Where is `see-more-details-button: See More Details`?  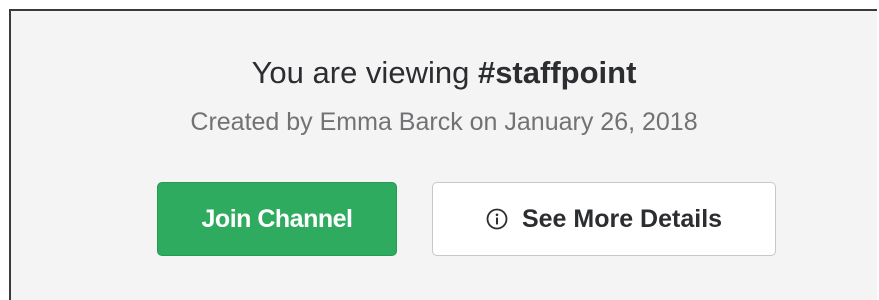 see-more-details-button: See More Details is located at coordinates (604, 219).